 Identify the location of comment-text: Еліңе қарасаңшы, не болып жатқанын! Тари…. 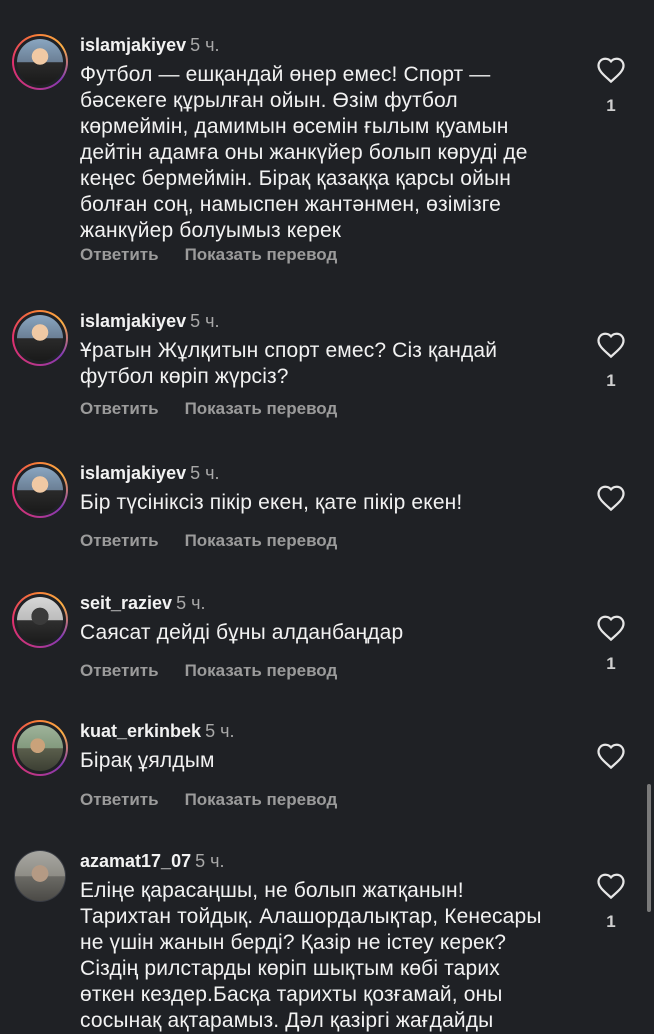
(311, 955).